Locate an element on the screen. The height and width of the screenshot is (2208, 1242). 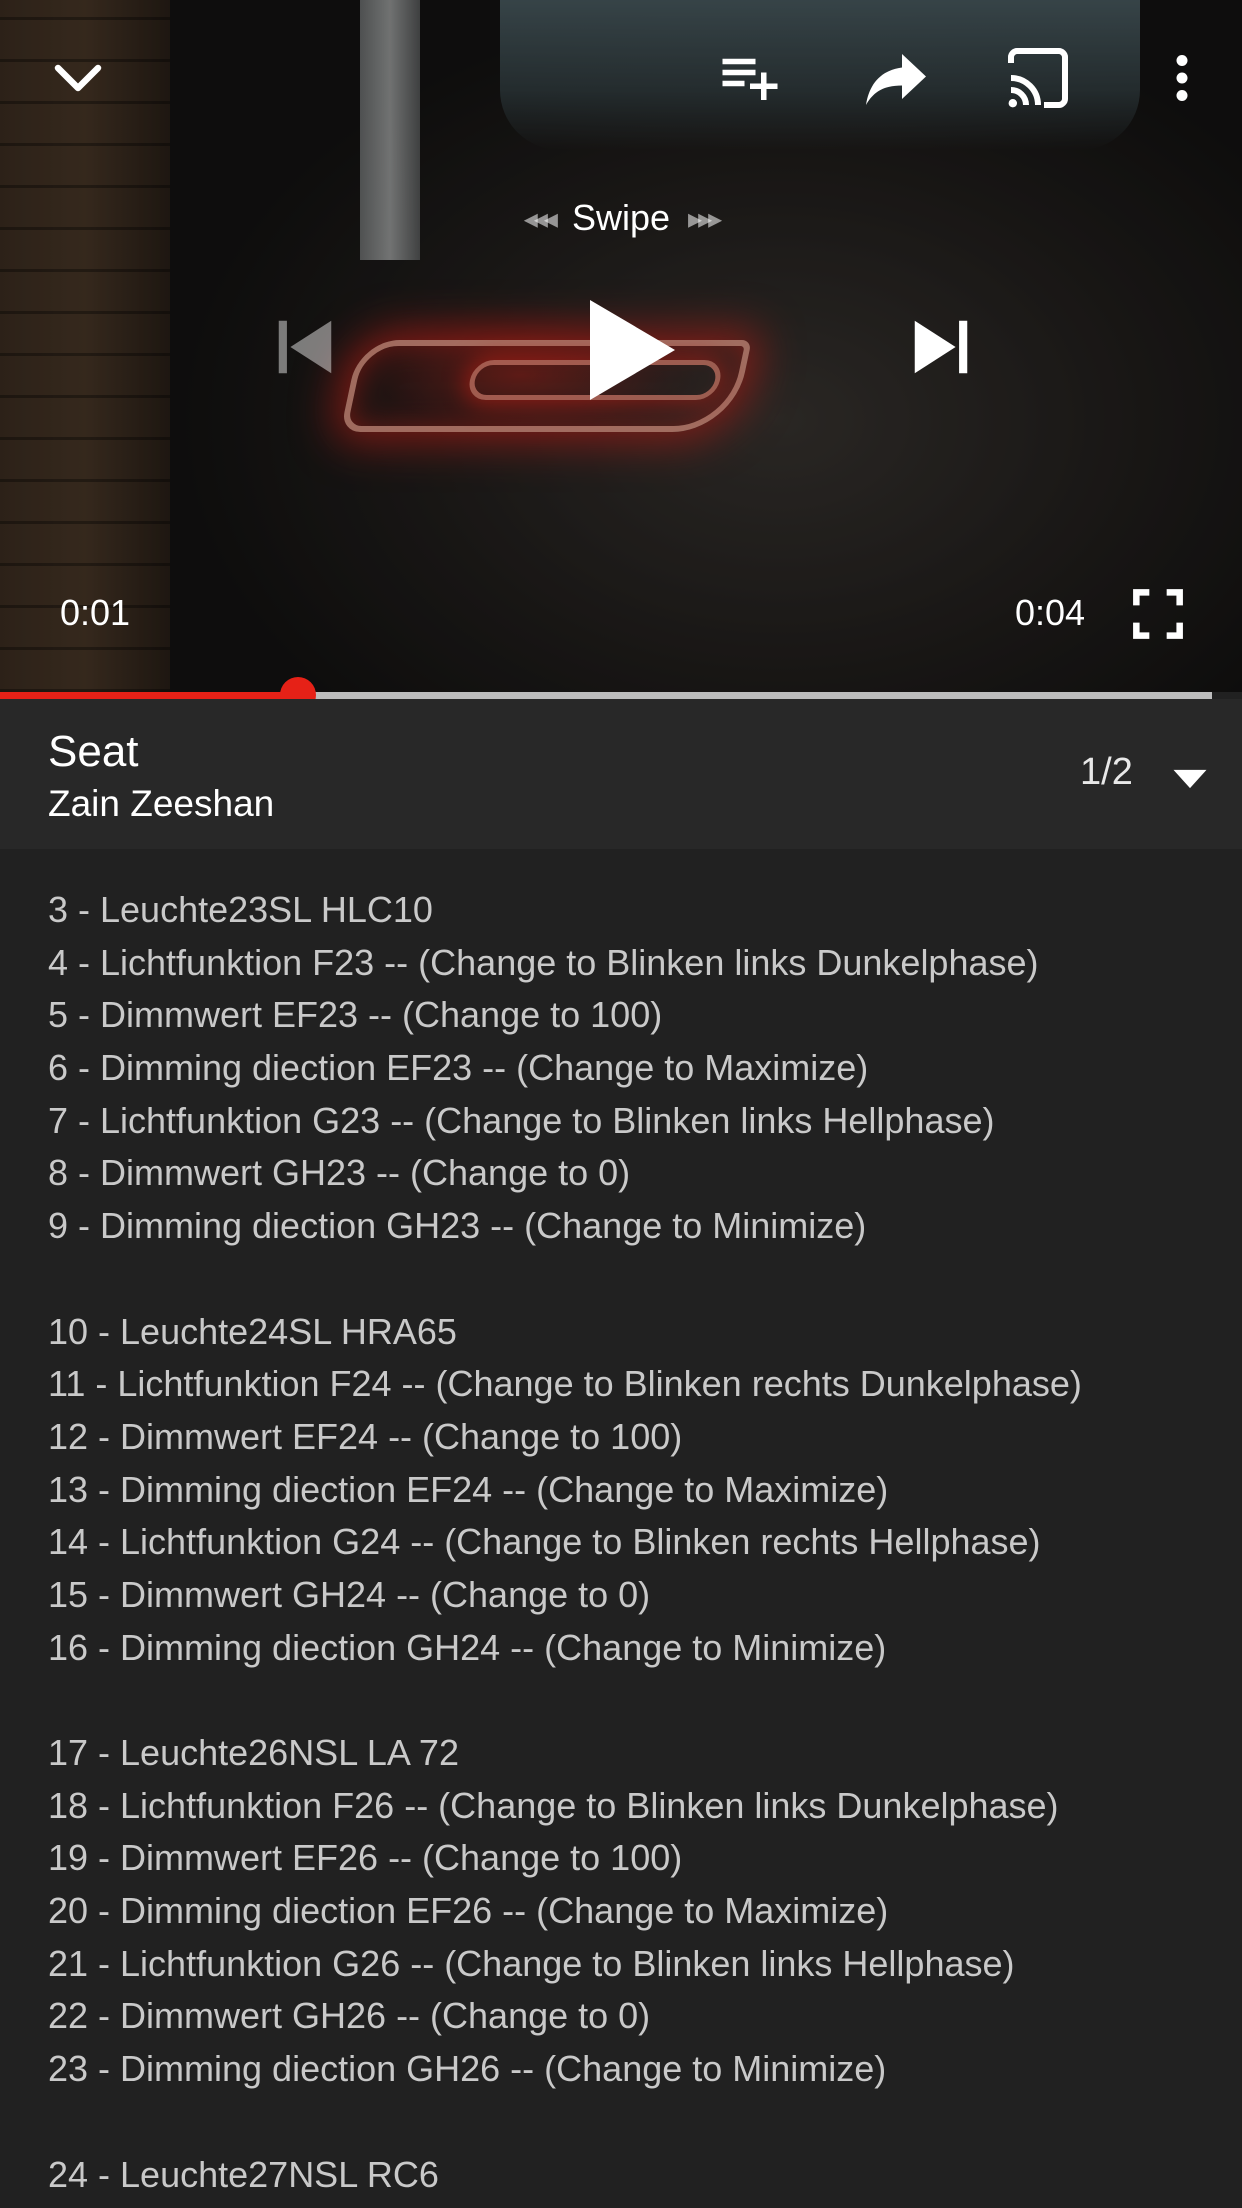
total-duration: 0:04 is located at coordinates (1050, 612).